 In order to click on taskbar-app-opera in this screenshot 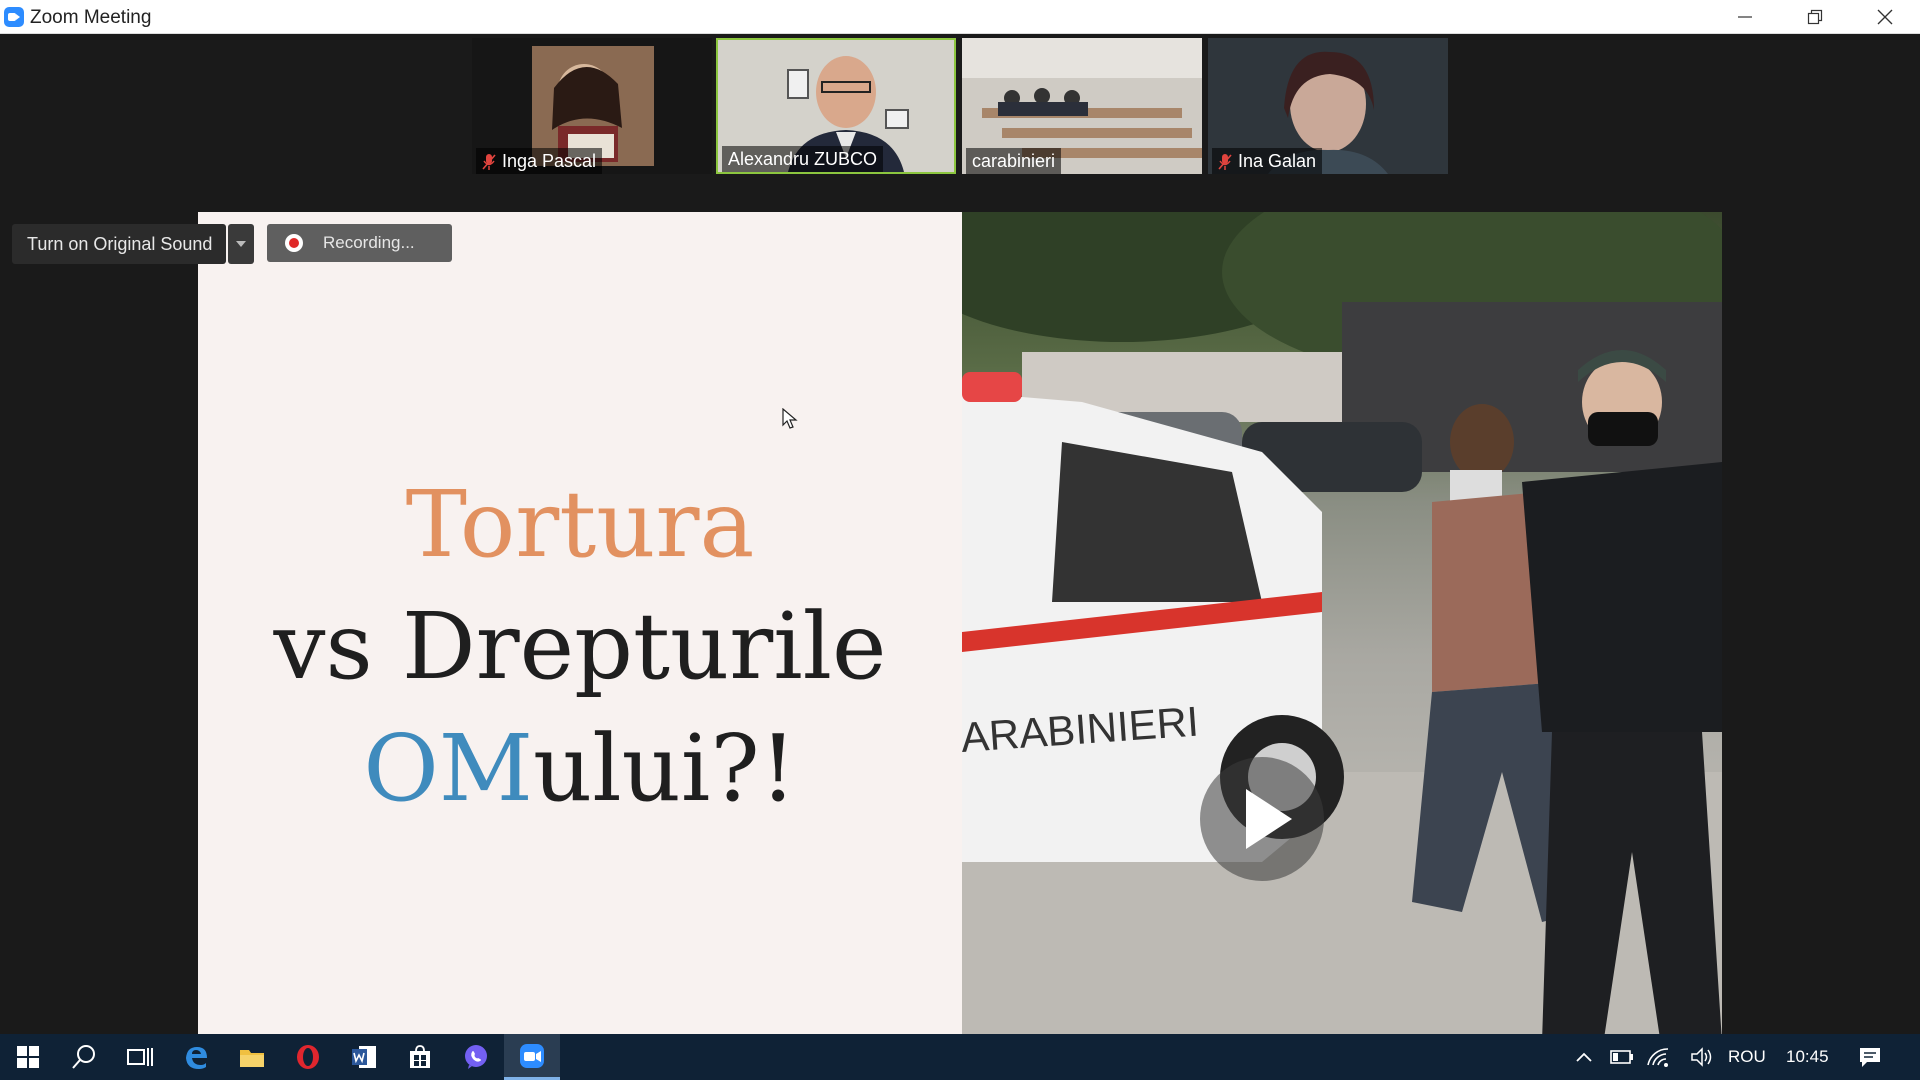, I will do `click(308, 1057)`.